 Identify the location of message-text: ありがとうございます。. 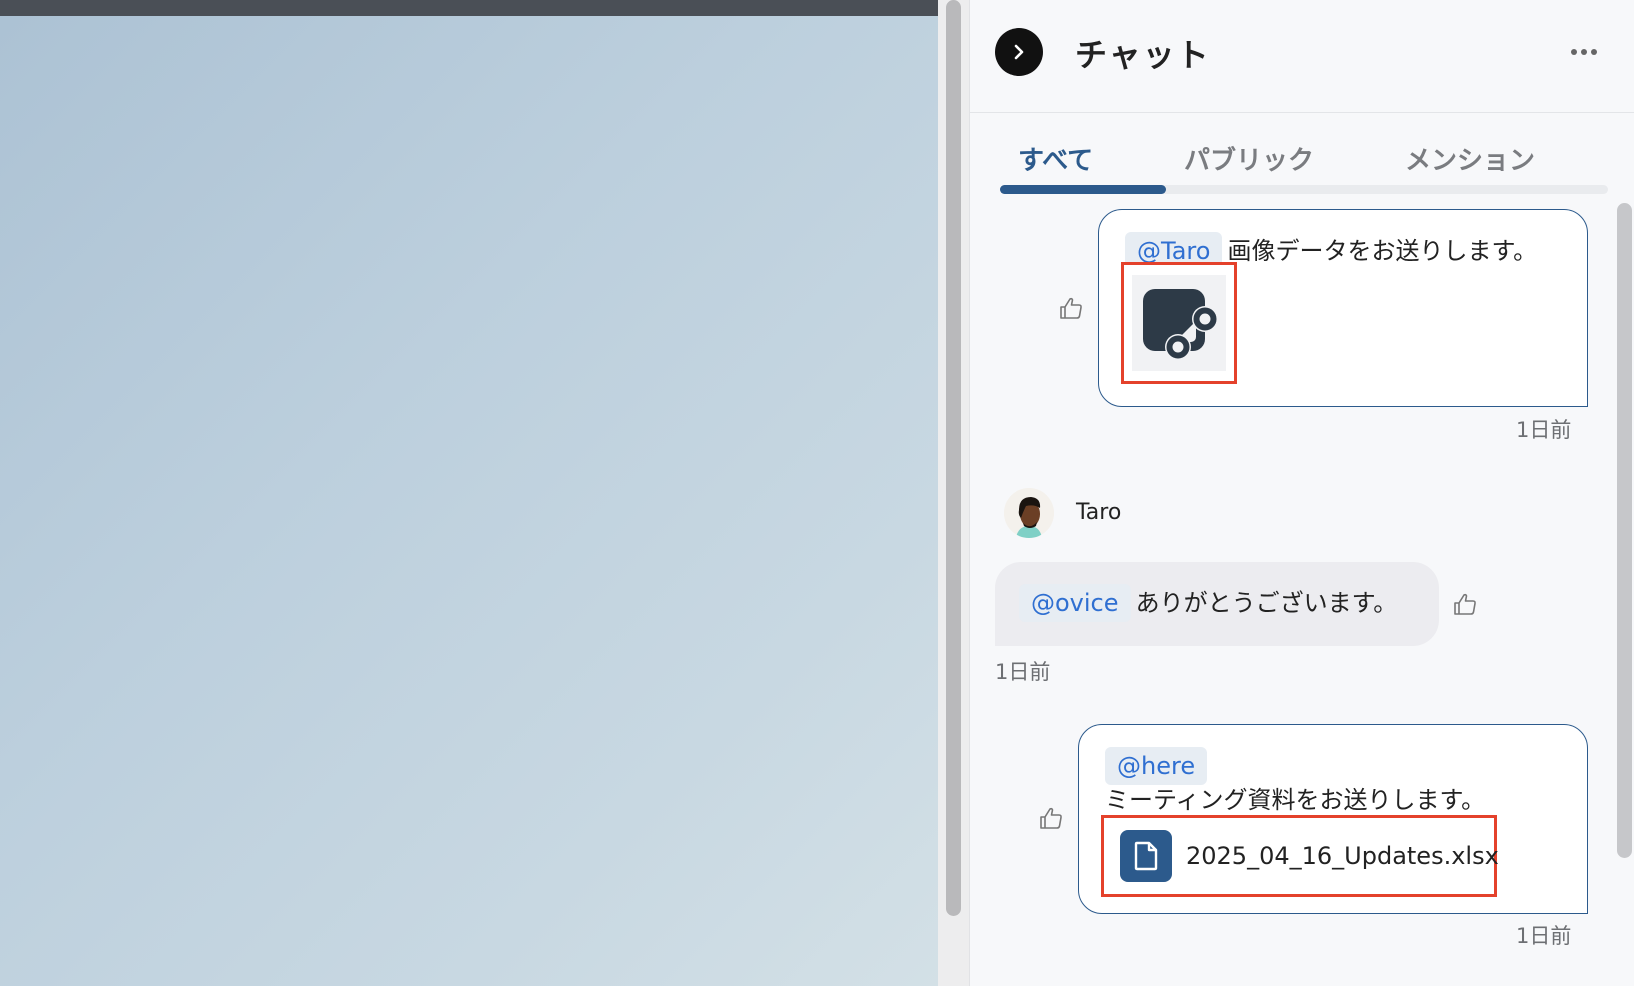
(1266, 603).